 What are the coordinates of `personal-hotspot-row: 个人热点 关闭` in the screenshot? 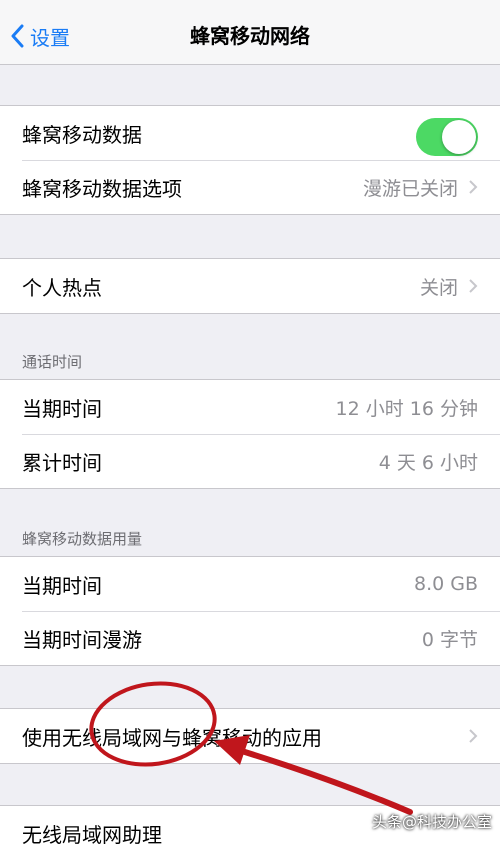 It's located at (250, 286).